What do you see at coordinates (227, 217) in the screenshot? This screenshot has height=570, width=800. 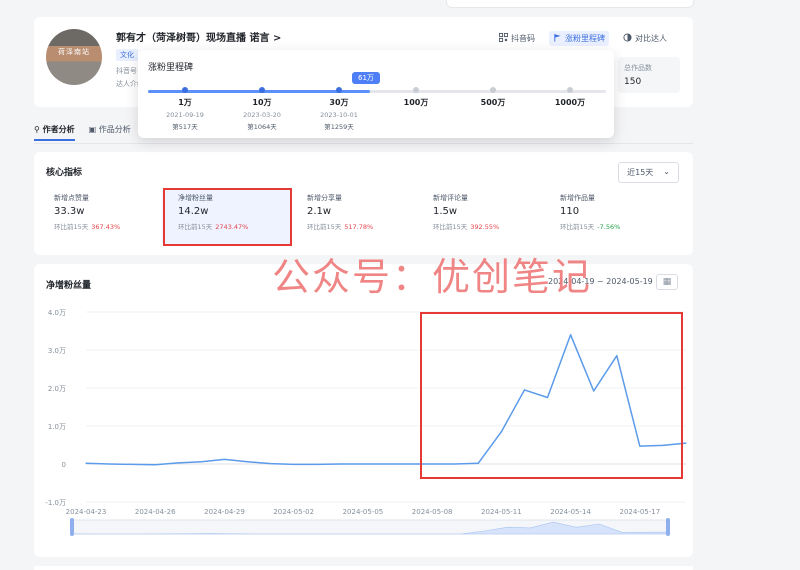 I see `highlight-box-metric` at bounding box center [227, 217].